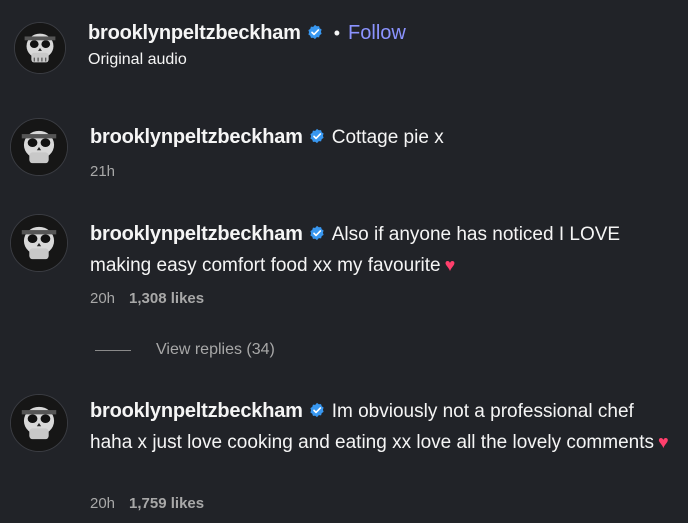 The width and height of the screenshot is (688, 523). I want to click on audio-label: Original audio, so click(137, 60).